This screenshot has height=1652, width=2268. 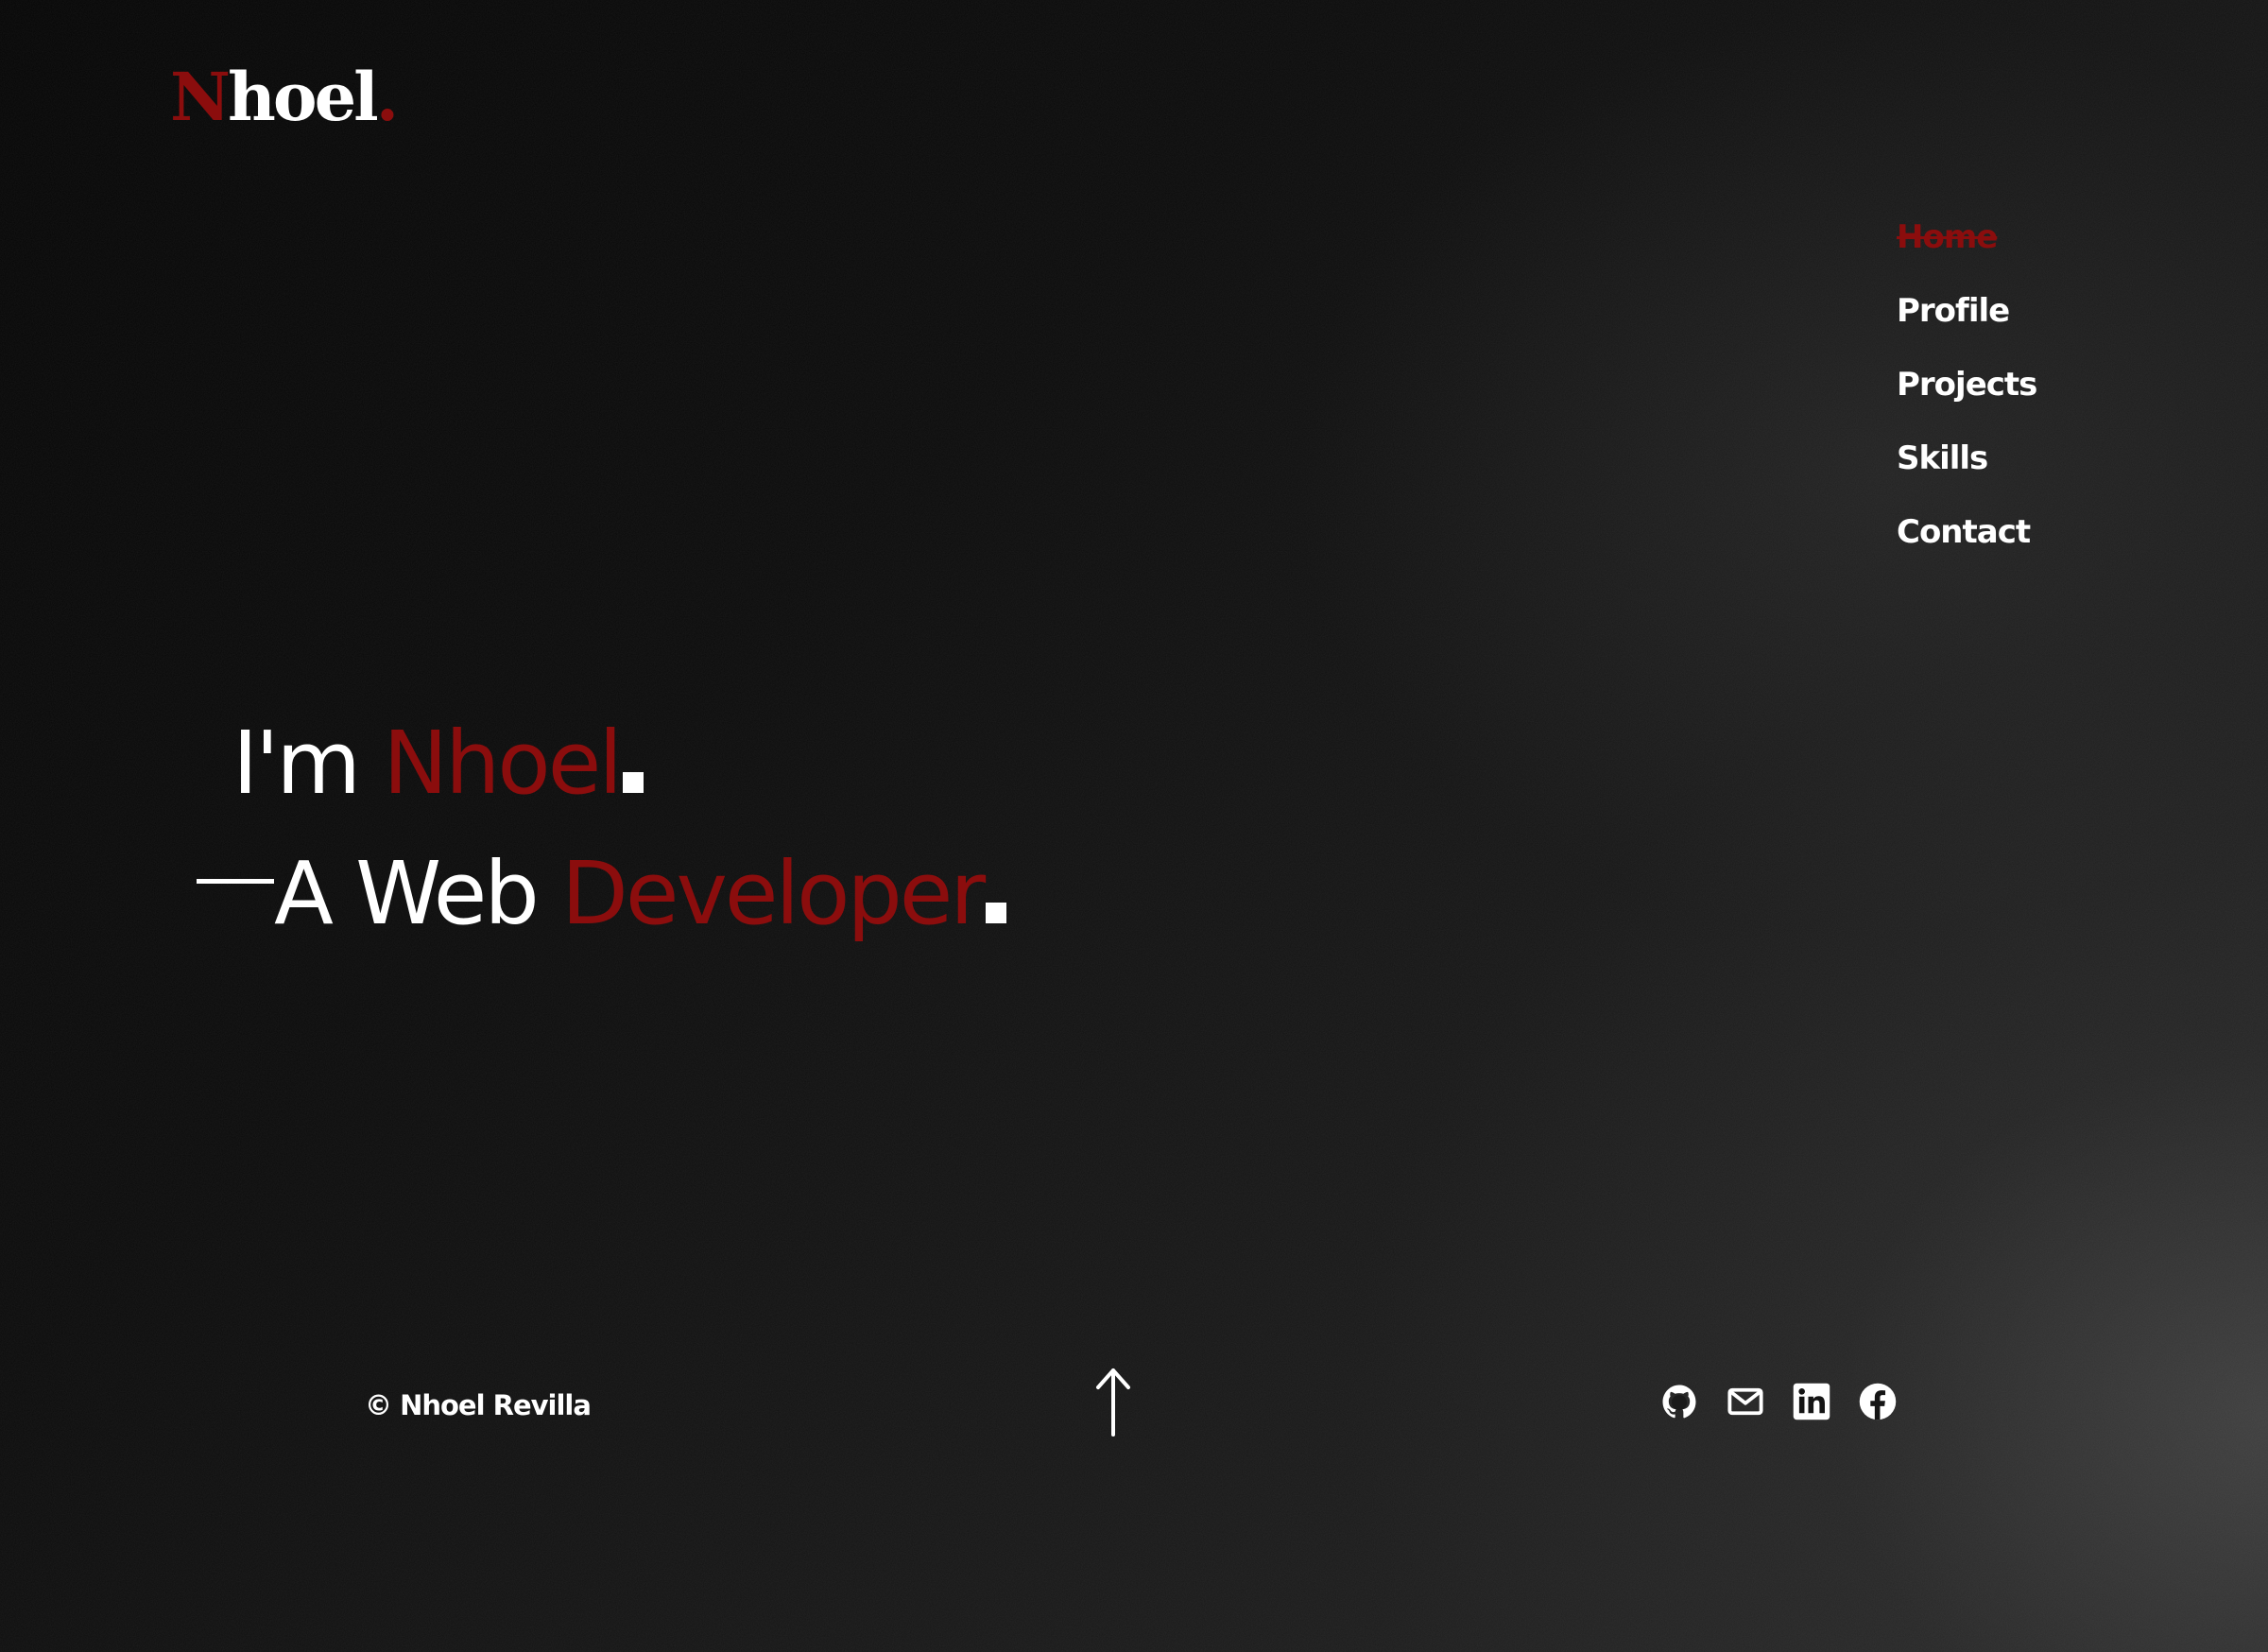 I want to click on main-nav: Home Profile Projects Skills Contact, so click(x=1967, y=384).